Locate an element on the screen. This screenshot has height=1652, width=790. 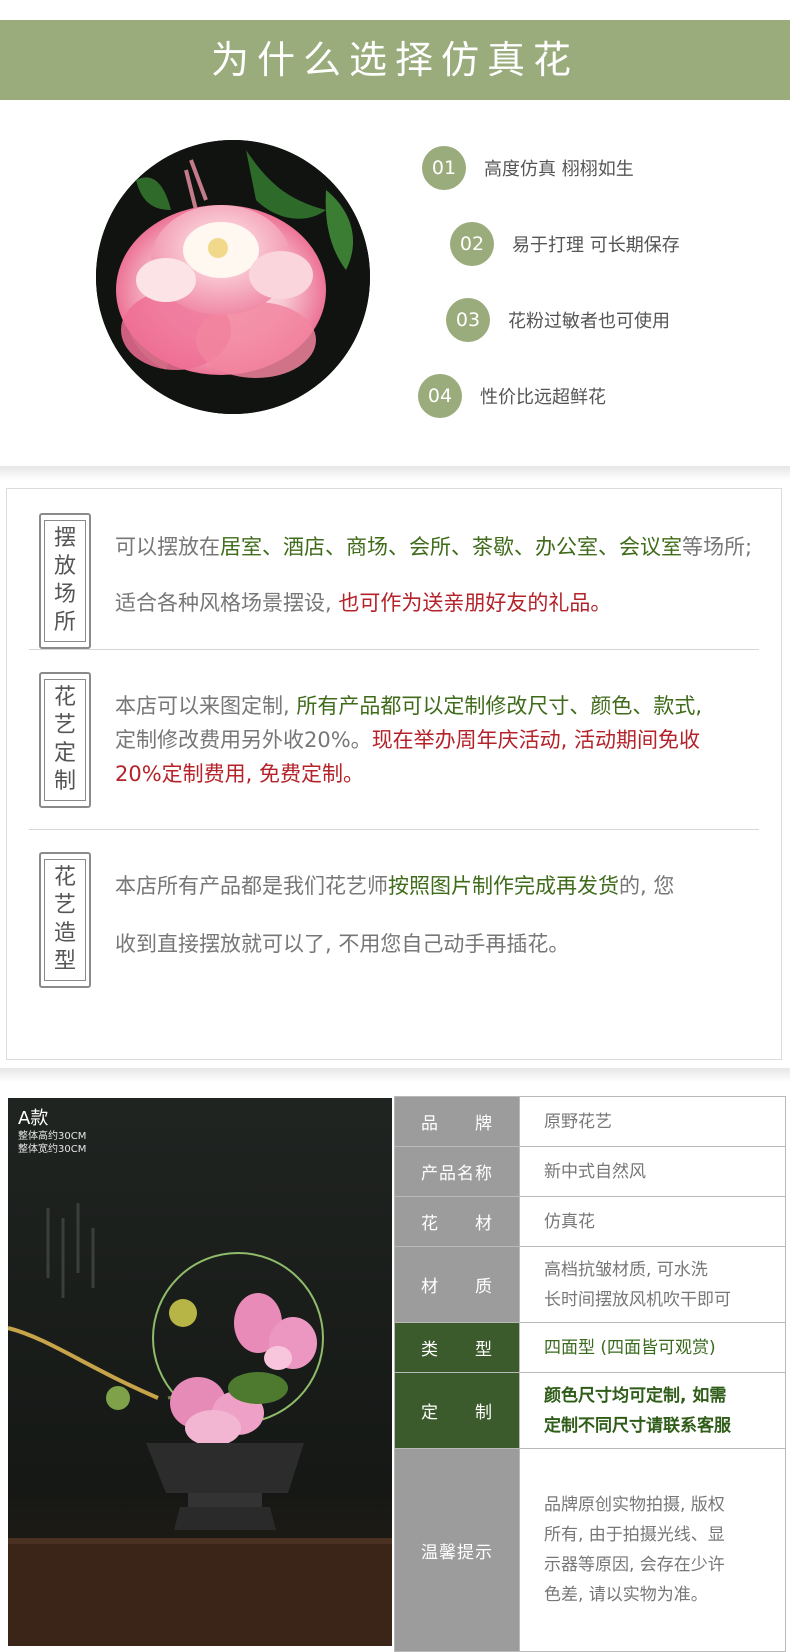
spec-key: 定 制 is located at coordinates (457, 1410).